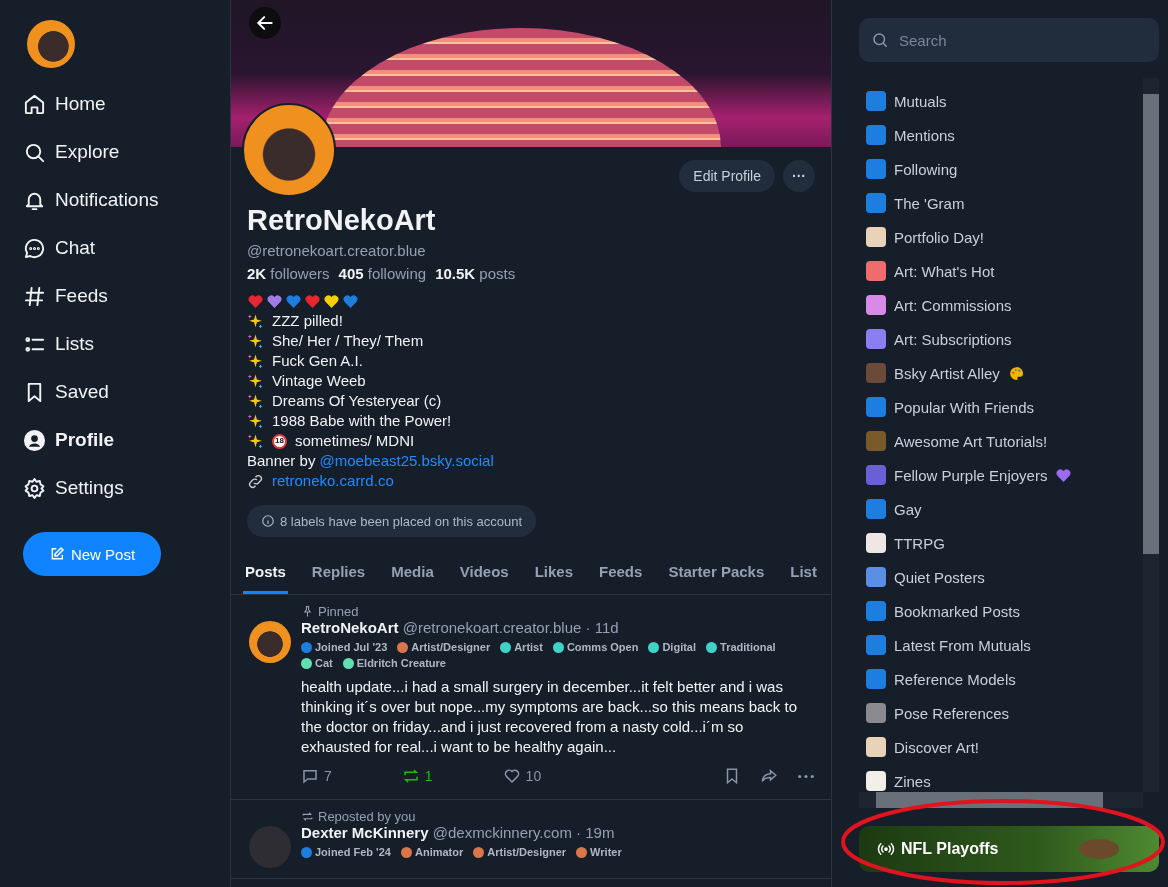 The height and width of the screenshot is (887, 1168). I want to click on profile-handle: @retronekoart.creator.blue, so click(337, 250).